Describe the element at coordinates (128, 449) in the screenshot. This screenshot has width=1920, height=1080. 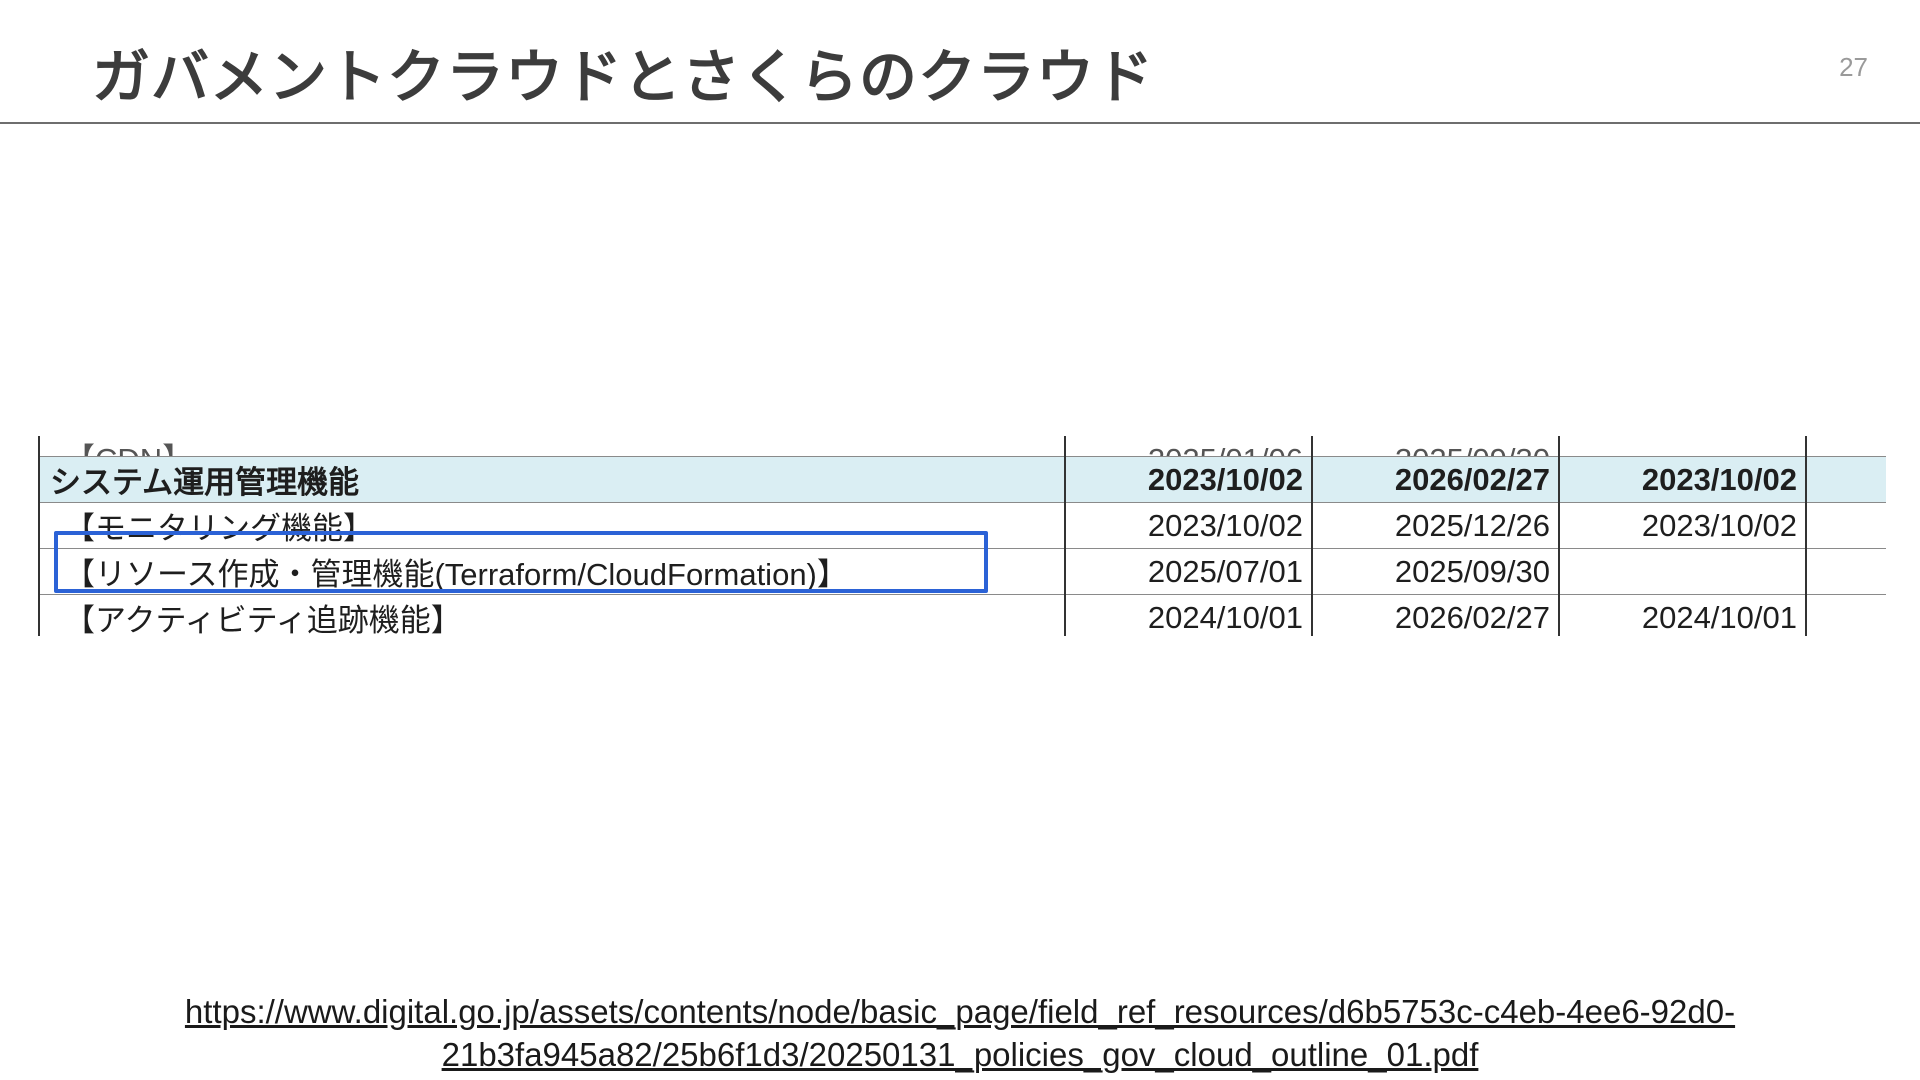
I see `row-label: 【CDN】` at that location.